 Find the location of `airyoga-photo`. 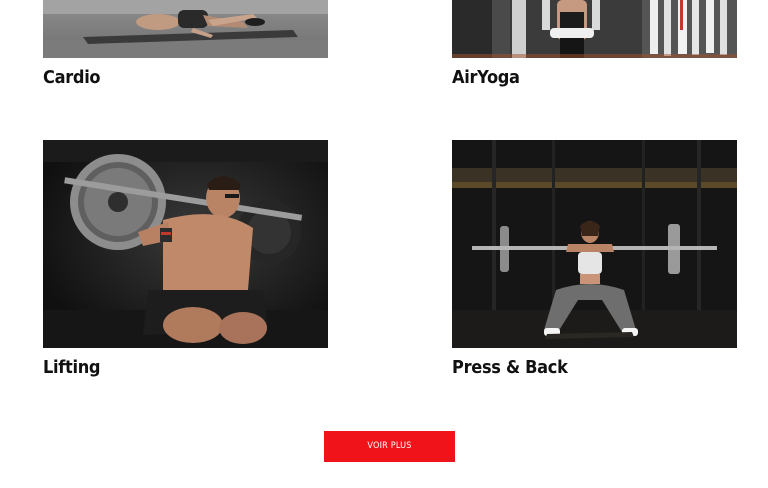

airyoga-photo is located at coordinates (594, 29).